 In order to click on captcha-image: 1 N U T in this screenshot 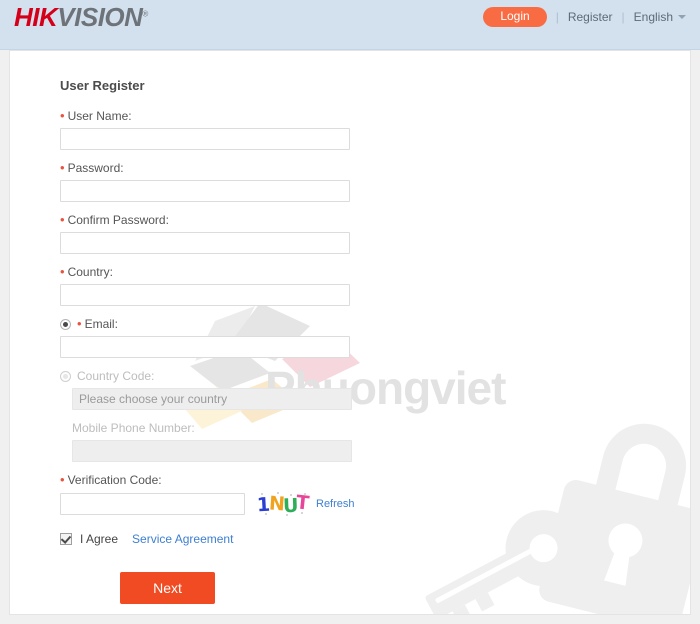, I will do `click(284, 504)`.